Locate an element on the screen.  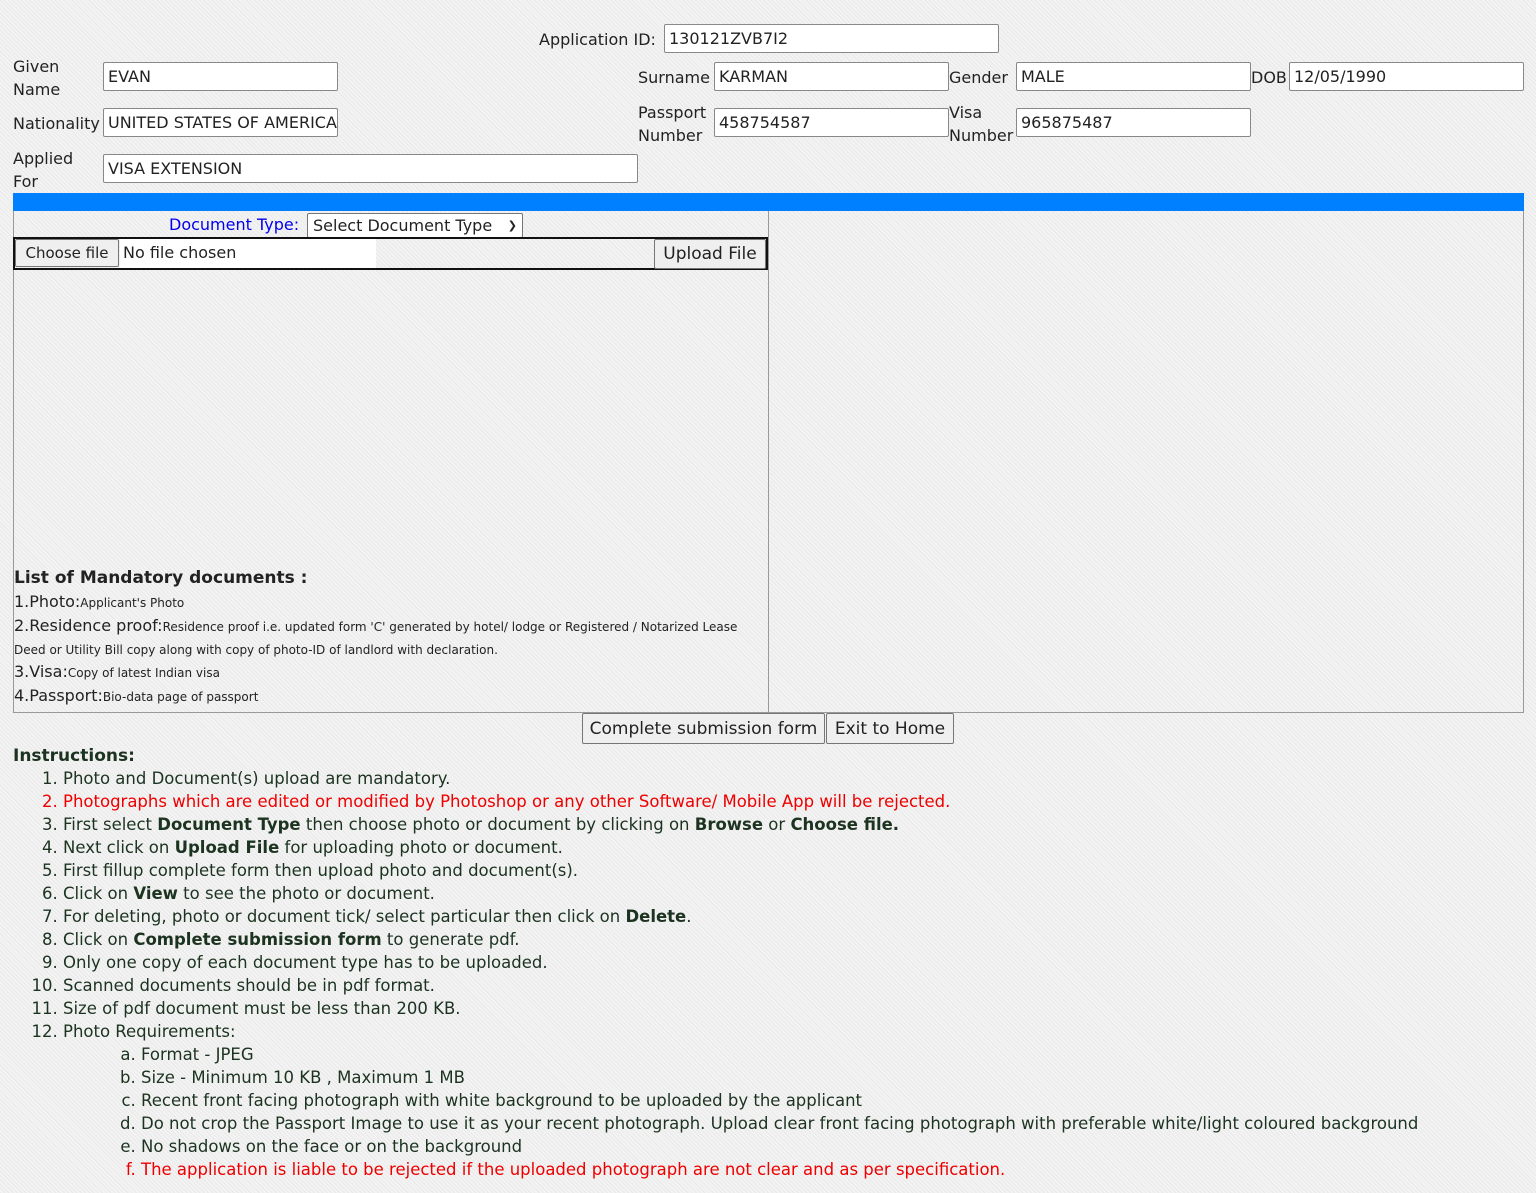
instruction-text: View is located at coordinates (155, 893).